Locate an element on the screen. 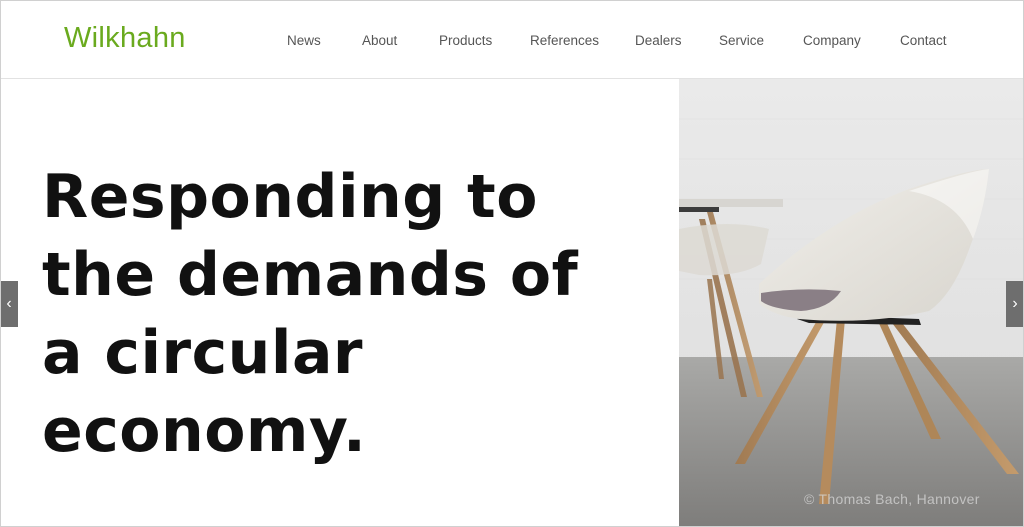  chevron-right-icon: › is located at coordinates (1015, 303).